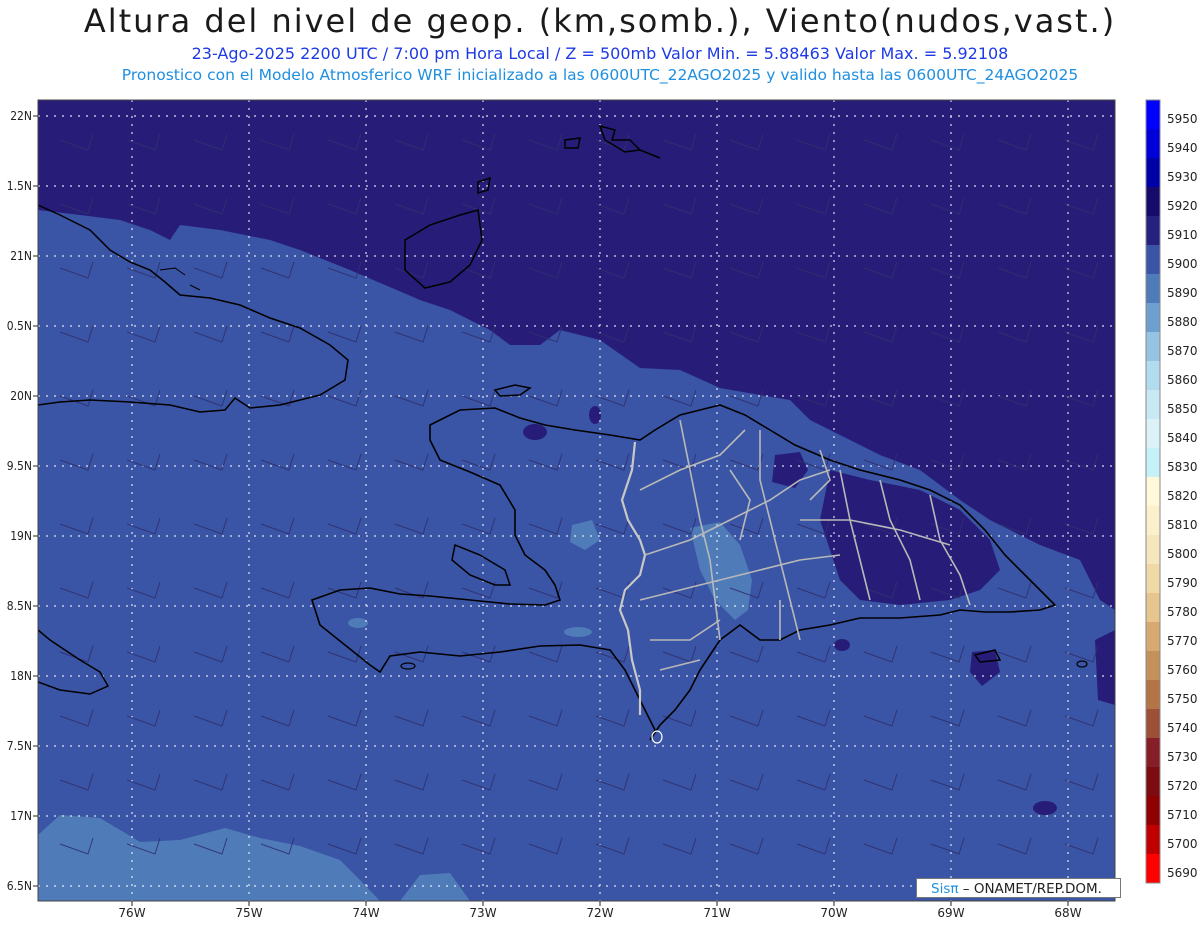  I want to click on lon-label-76w: 76W, so click(132, 913).